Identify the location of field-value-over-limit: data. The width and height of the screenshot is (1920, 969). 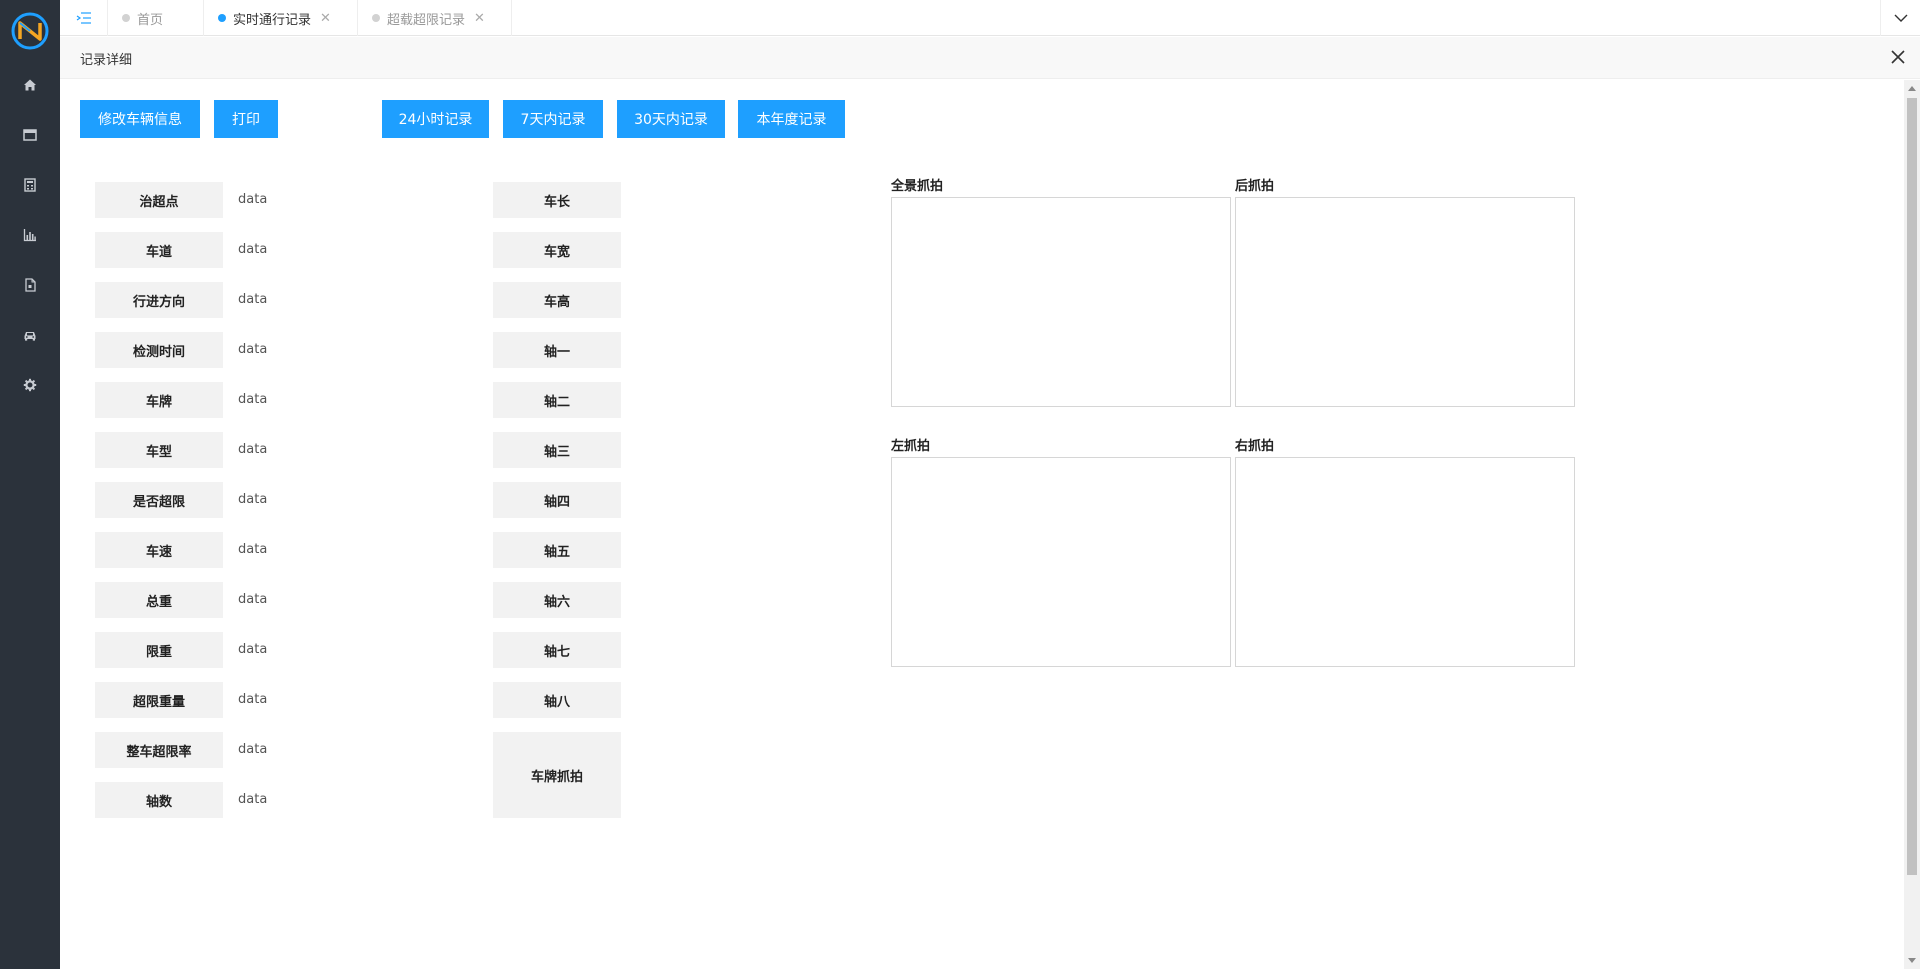
(253, 499).